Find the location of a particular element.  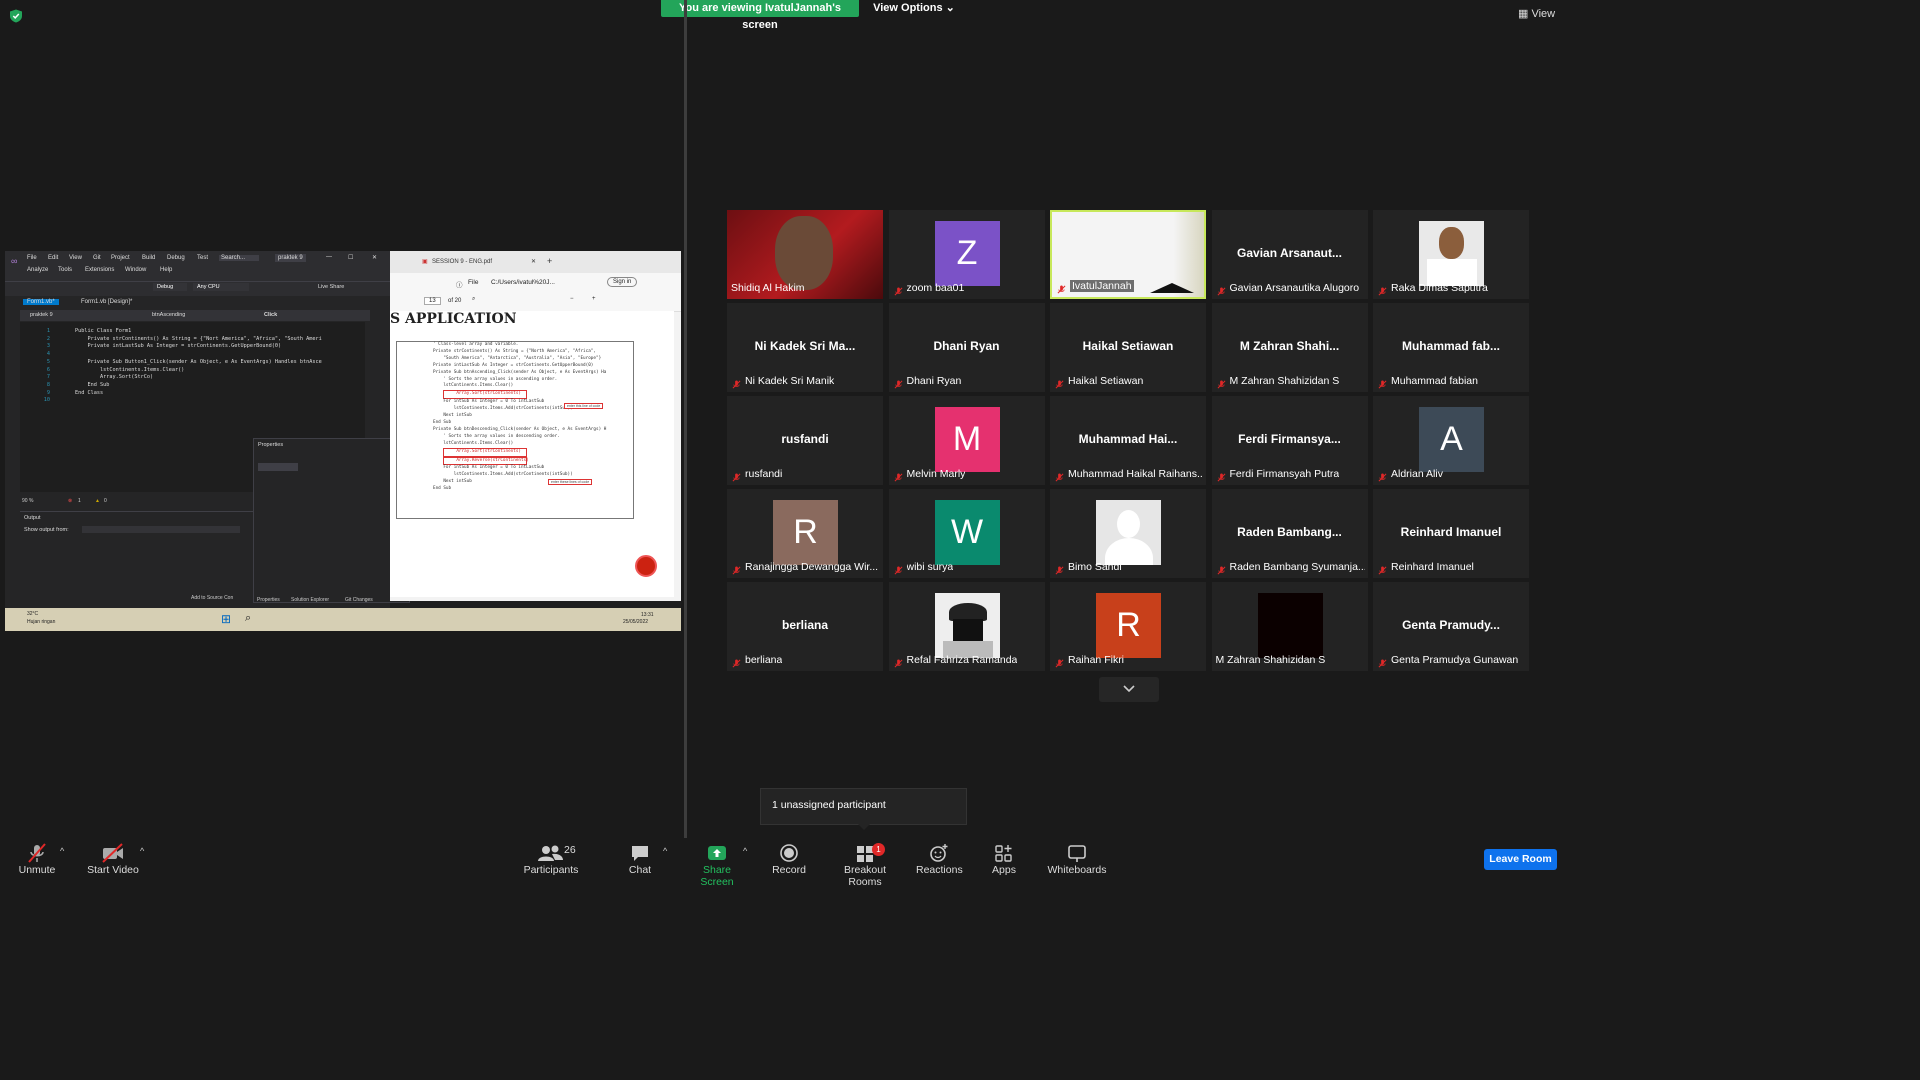

participant-tile: A Aldrian Aliv is located at coordinates (1451, 440).